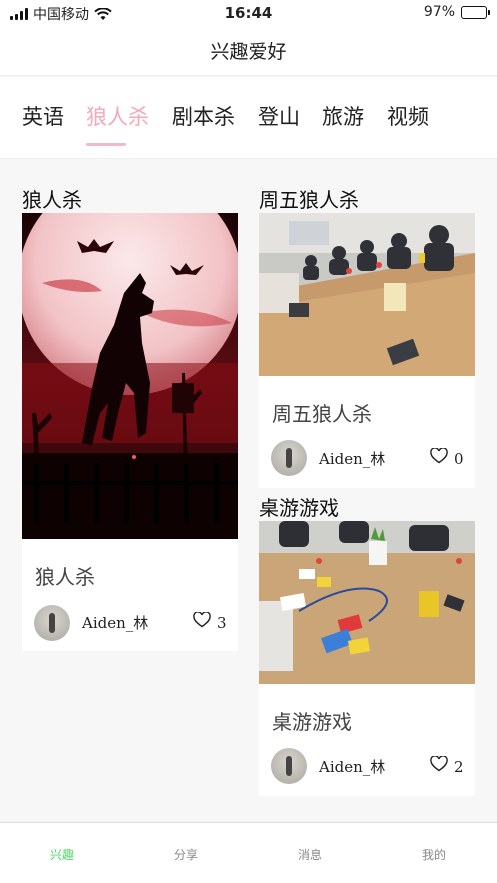 The height and width of the screenshot is (883, 497). I want to click on post-card-footer: 狼人杀 Aiden_林 3, so click(130, 595).